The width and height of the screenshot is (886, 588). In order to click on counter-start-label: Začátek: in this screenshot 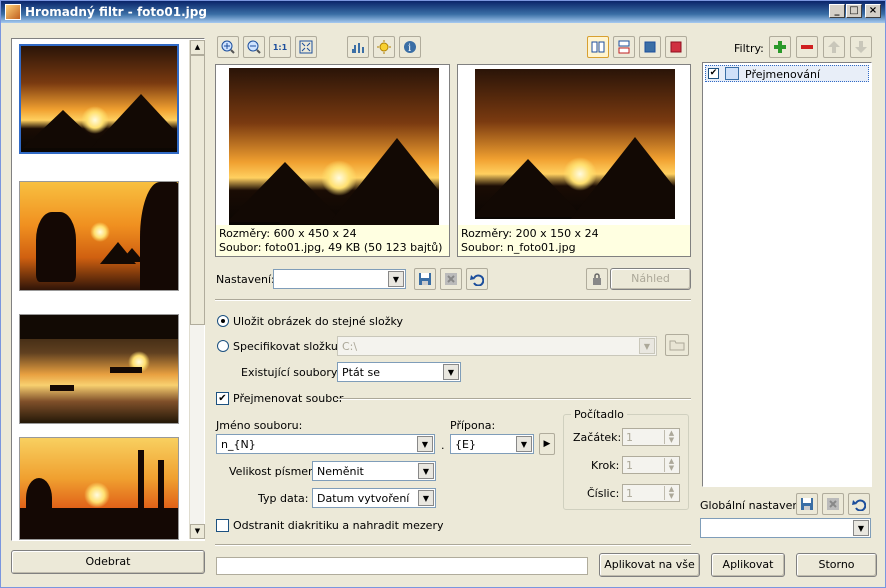, I will do `click(597, 437)`.